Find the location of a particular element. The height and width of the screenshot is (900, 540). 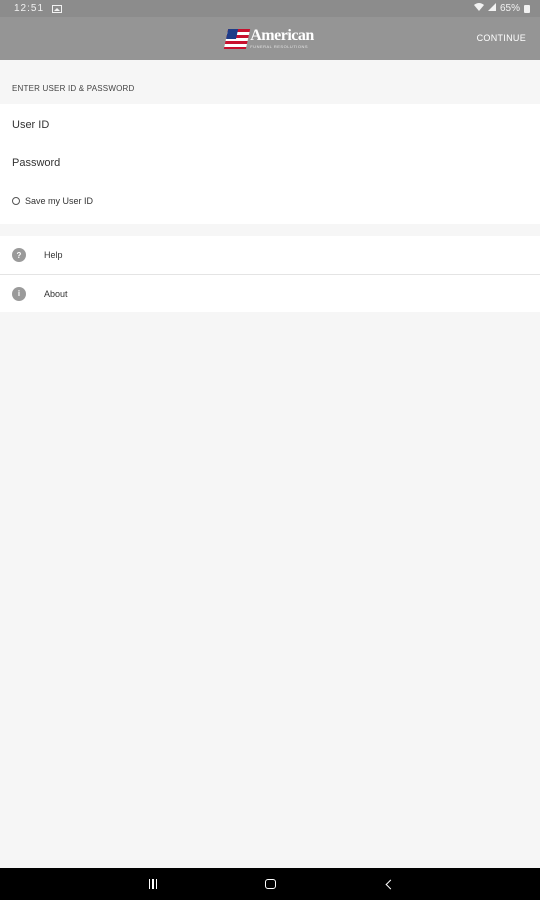

continue-button: CONTINUE is located at coordinates (501, 38).